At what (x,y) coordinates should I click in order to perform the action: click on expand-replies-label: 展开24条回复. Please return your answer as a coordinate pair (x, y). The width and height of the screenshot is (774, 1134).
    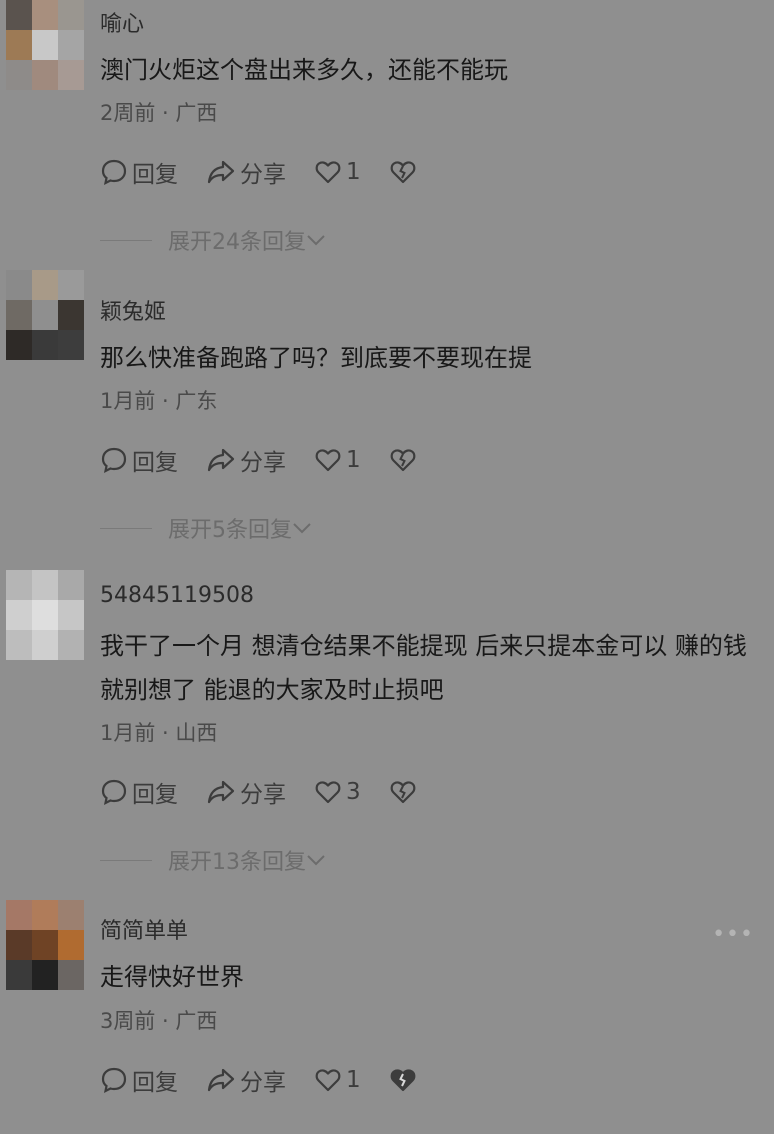
    Looking at the image, I should click on (237, 242).